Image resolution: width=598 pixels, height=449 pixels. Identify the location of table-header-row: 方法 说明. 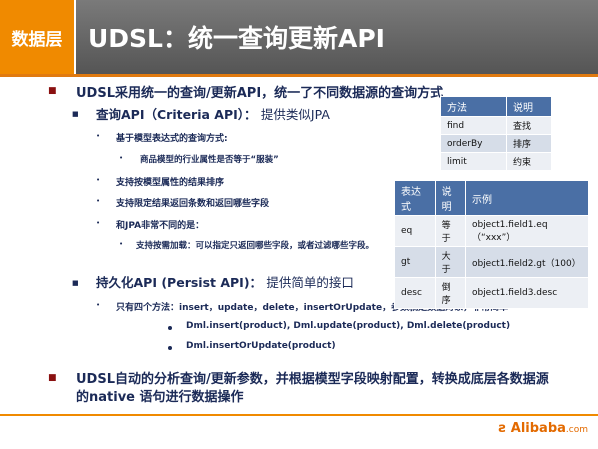
(495, 106).